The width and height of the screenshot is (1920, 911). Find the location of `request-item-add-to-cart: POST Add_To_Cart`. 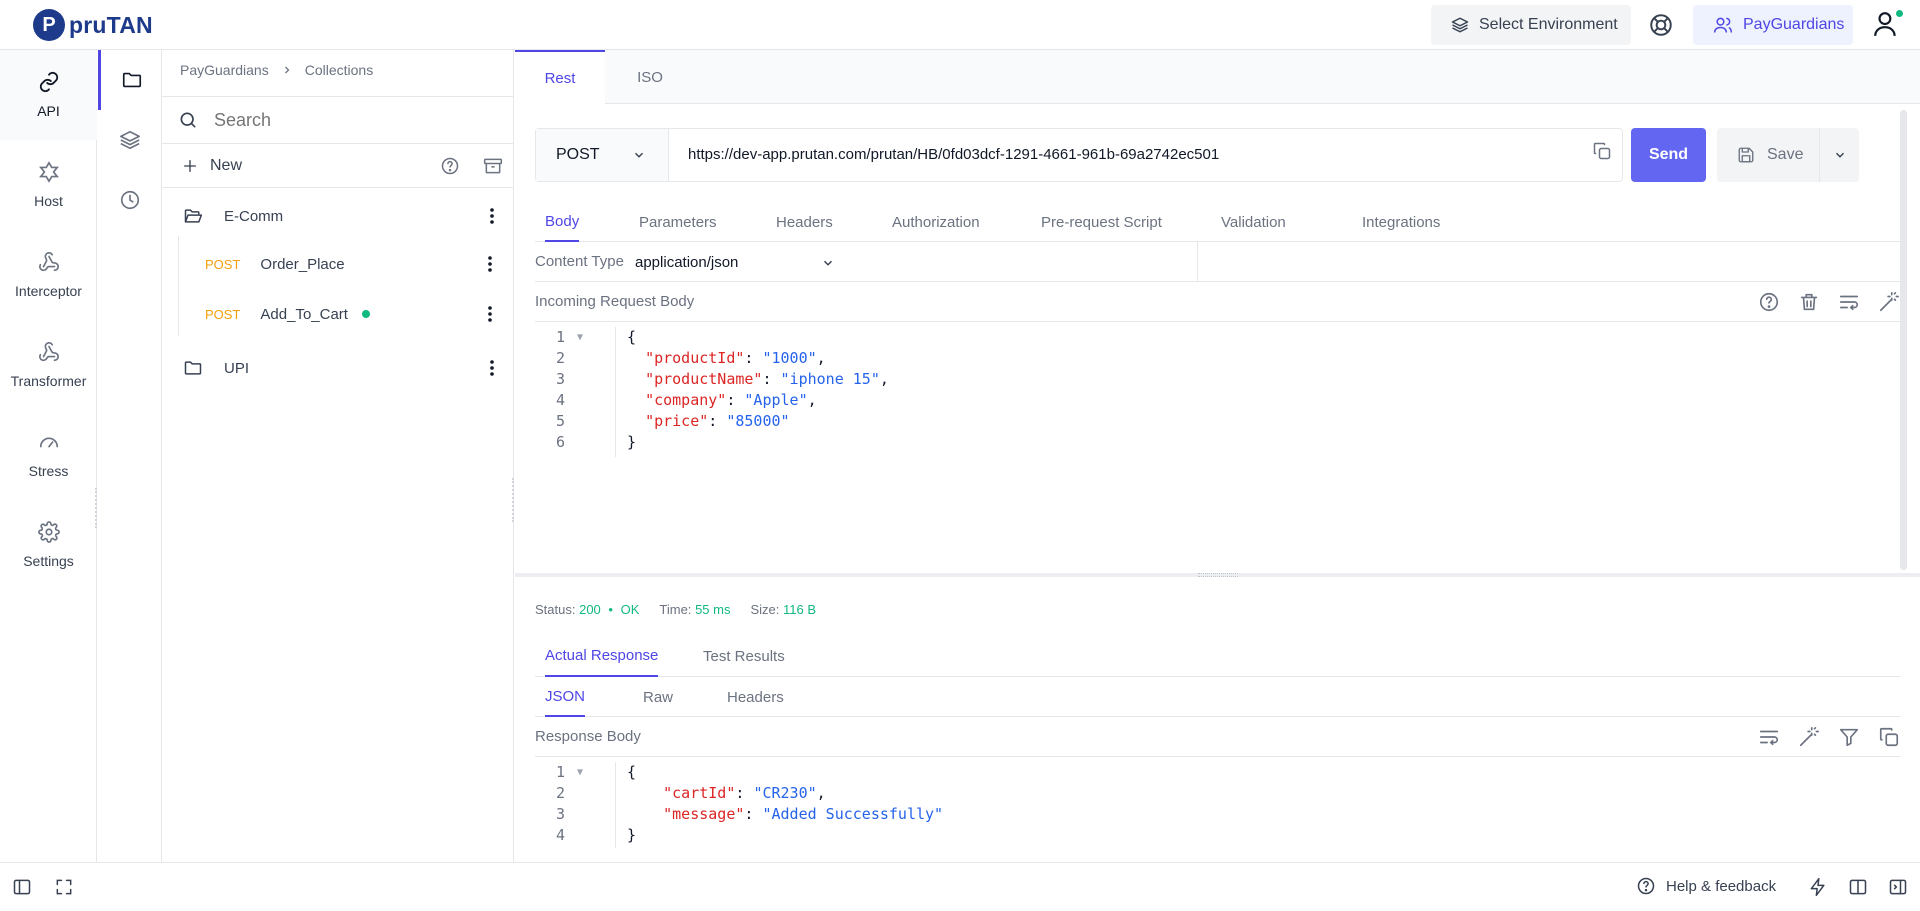

request-item-add-to-cart: POST Add_To_Cart is located at coordinates (338, 314).